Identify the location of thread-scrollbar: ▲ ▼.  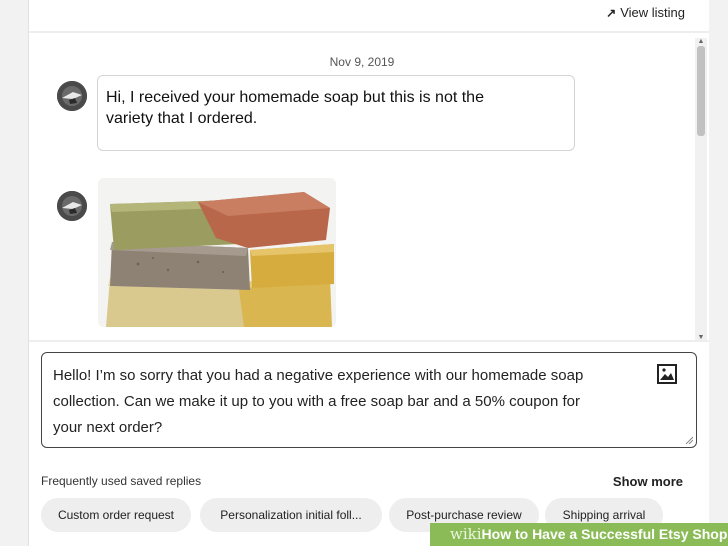
(701, 190).